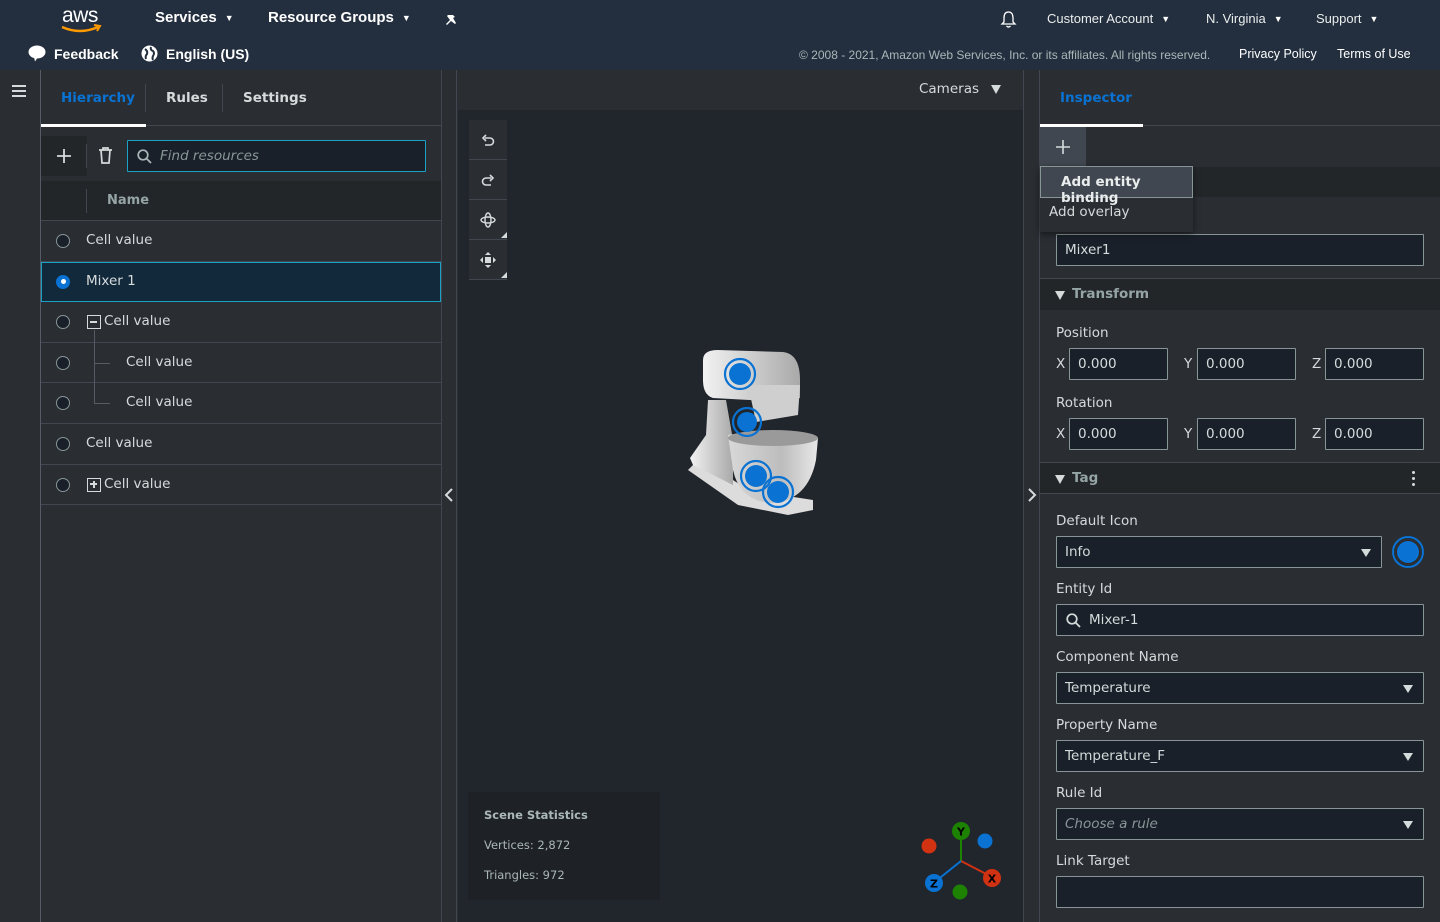 Image resolution: width=1440 pixels, height=922 pixels. Describe the element at coordinates (488, 220) in the screenshot. I see `orbit-mode-button` at that location.